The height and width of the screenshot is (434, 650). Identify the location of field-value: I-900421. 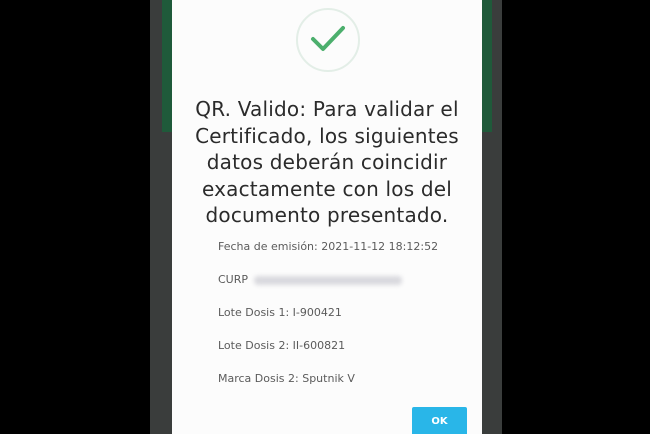
(317, 312).